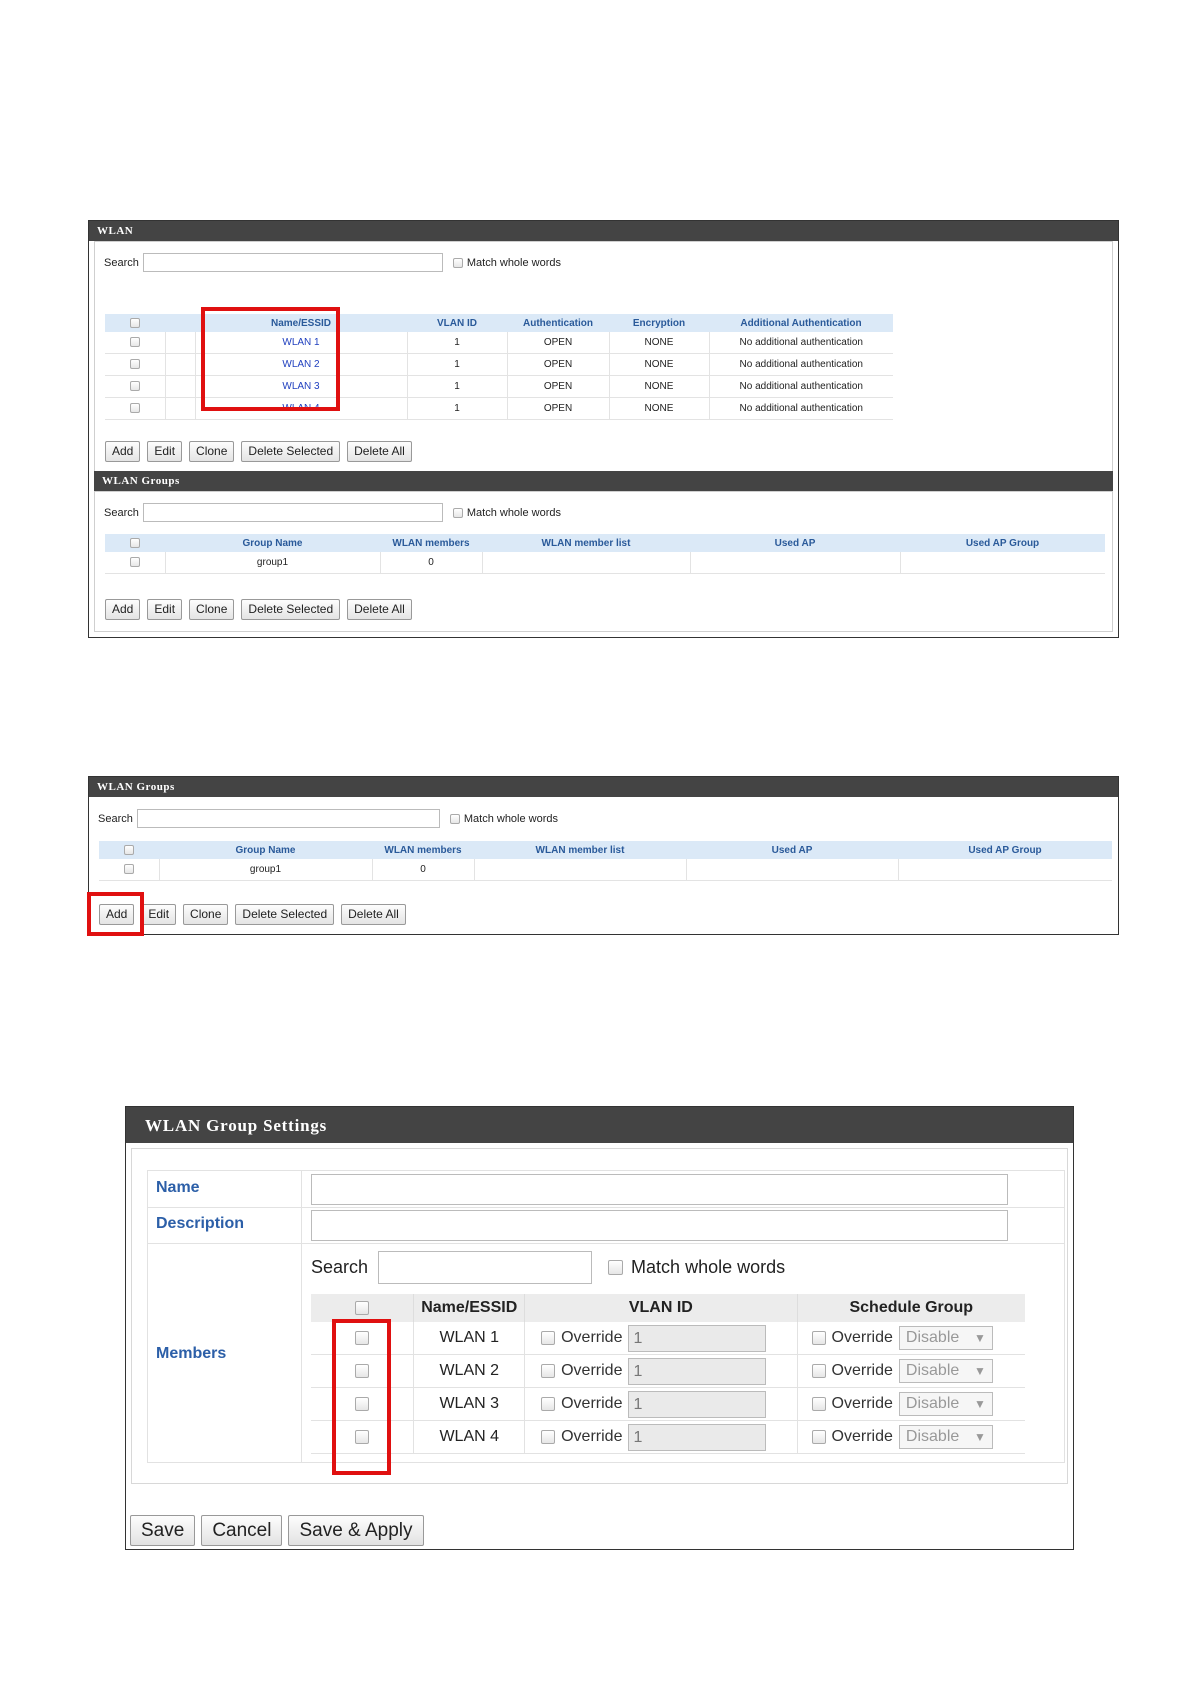 Image resolution: width=1191 pixels, height=1684 pixels. I want to click on enc-cell: NONE, so click(659, 408).